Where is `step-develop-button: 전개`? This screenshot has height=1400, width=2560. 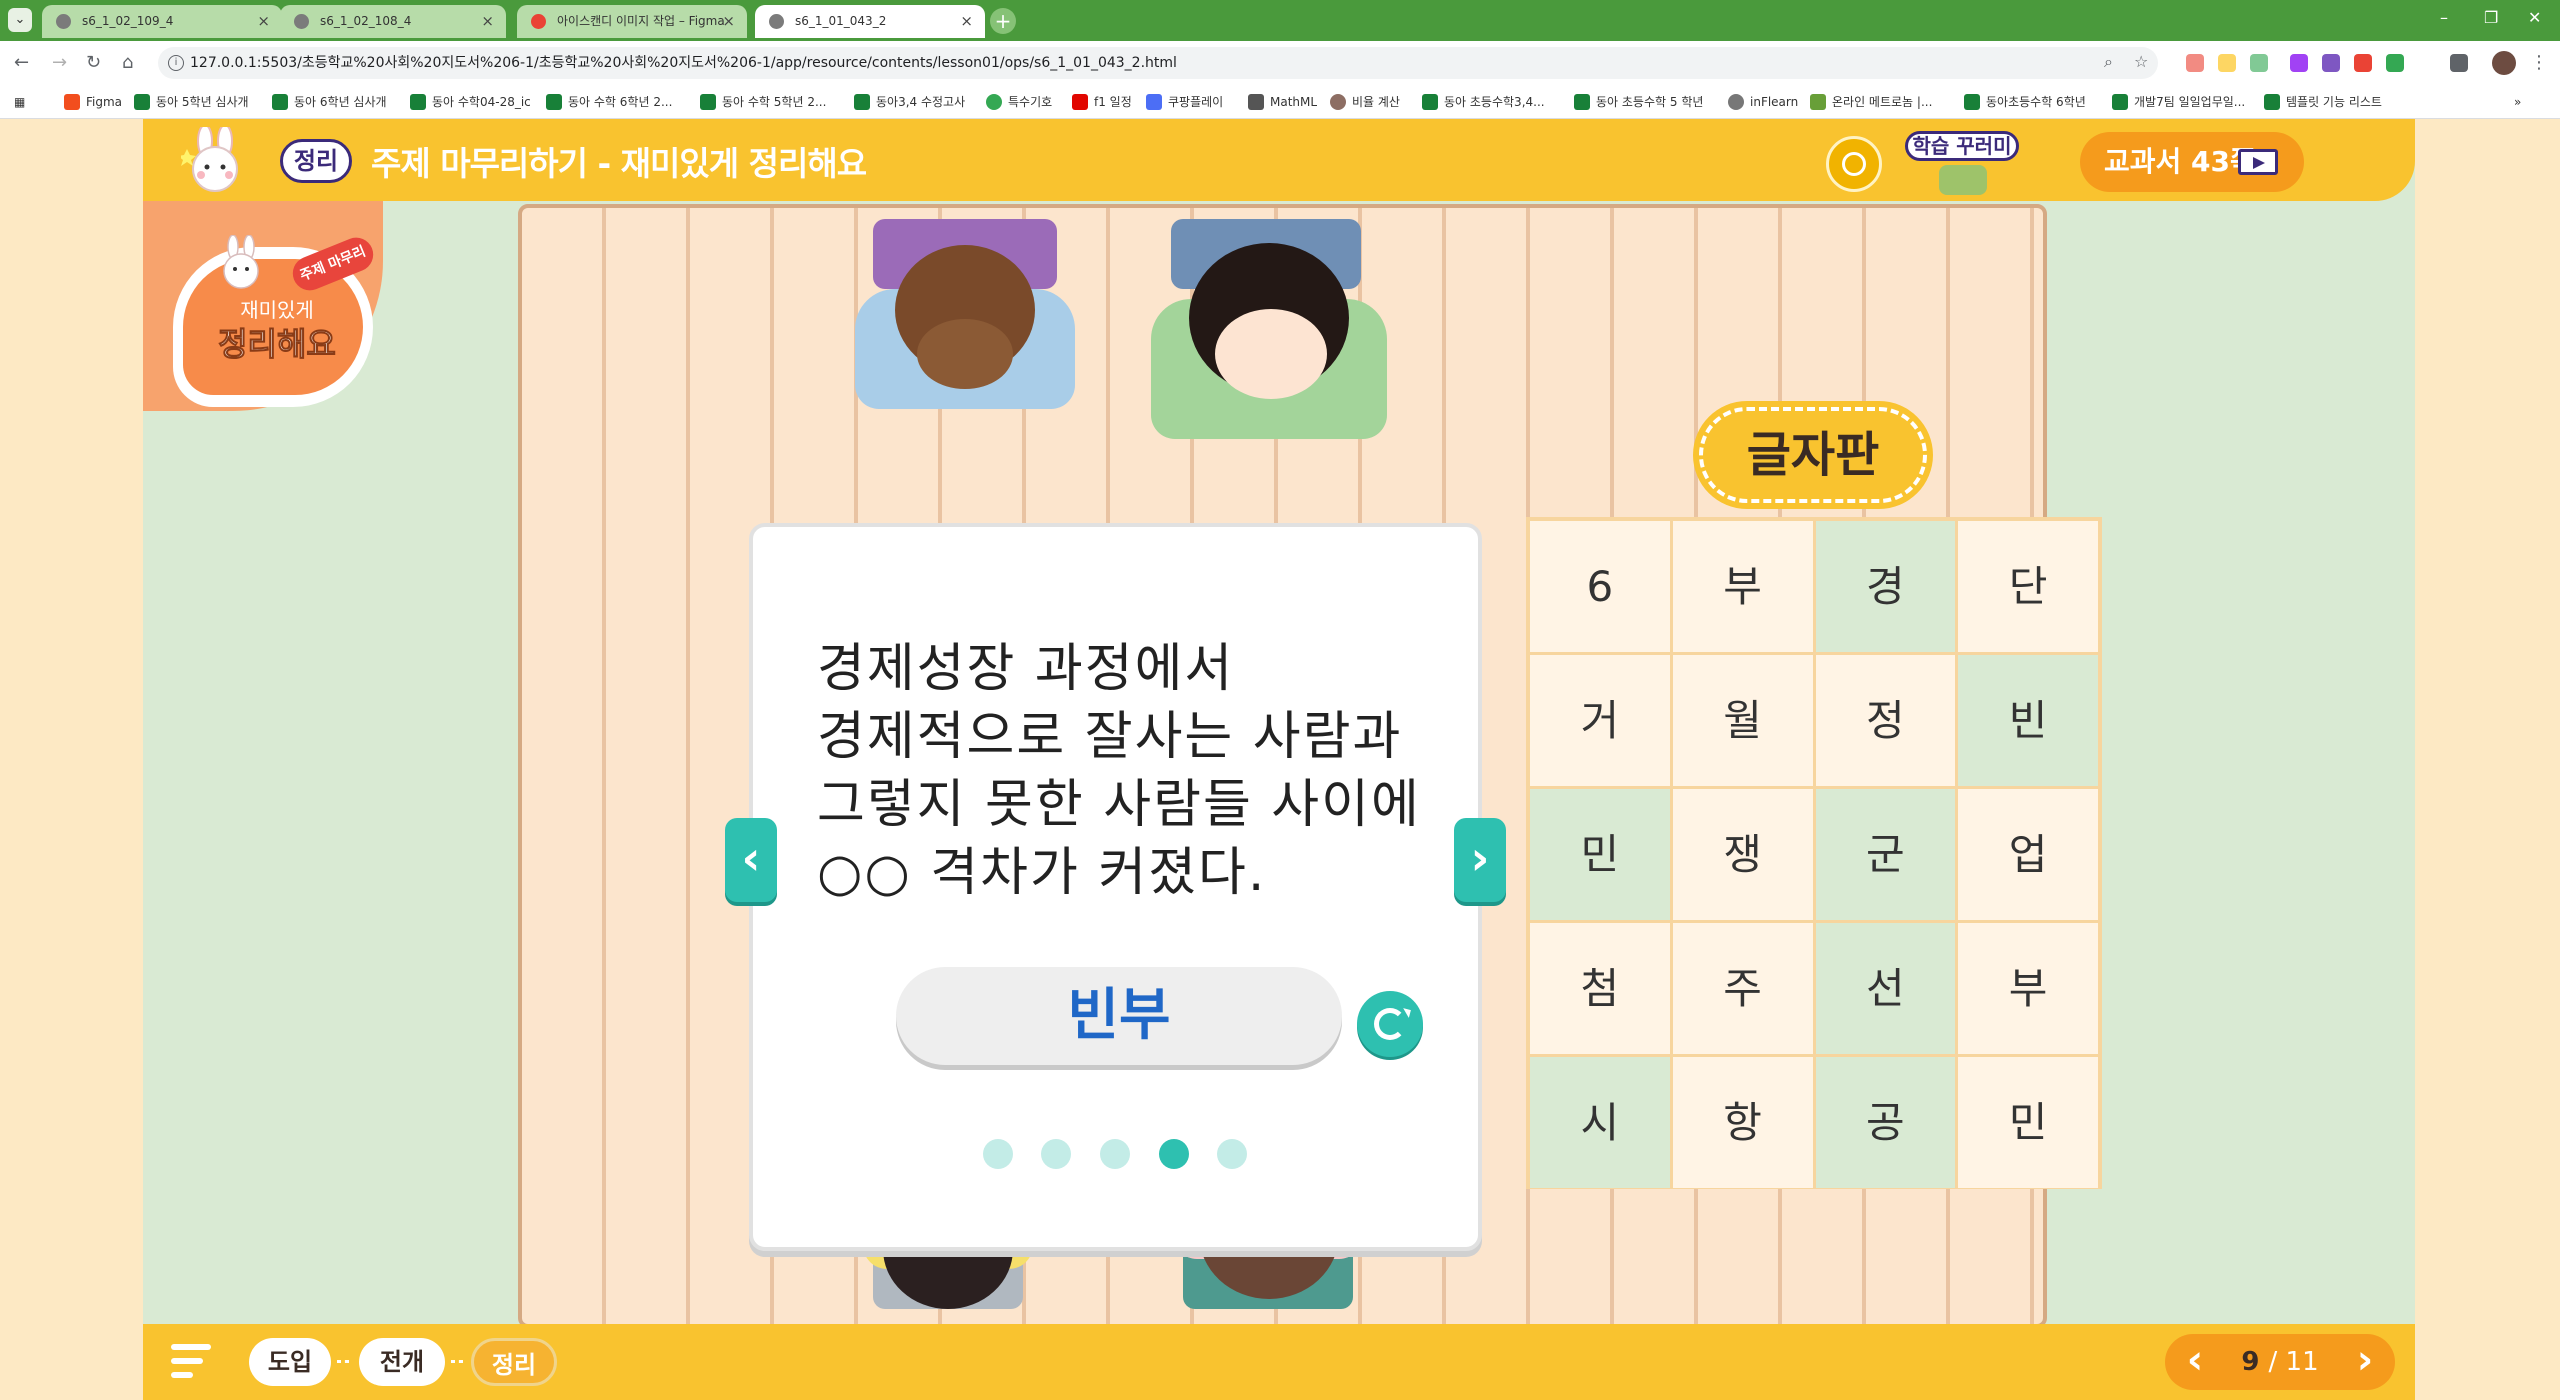
step-develop-button: 전개 is located at coordinates (402, 1362).